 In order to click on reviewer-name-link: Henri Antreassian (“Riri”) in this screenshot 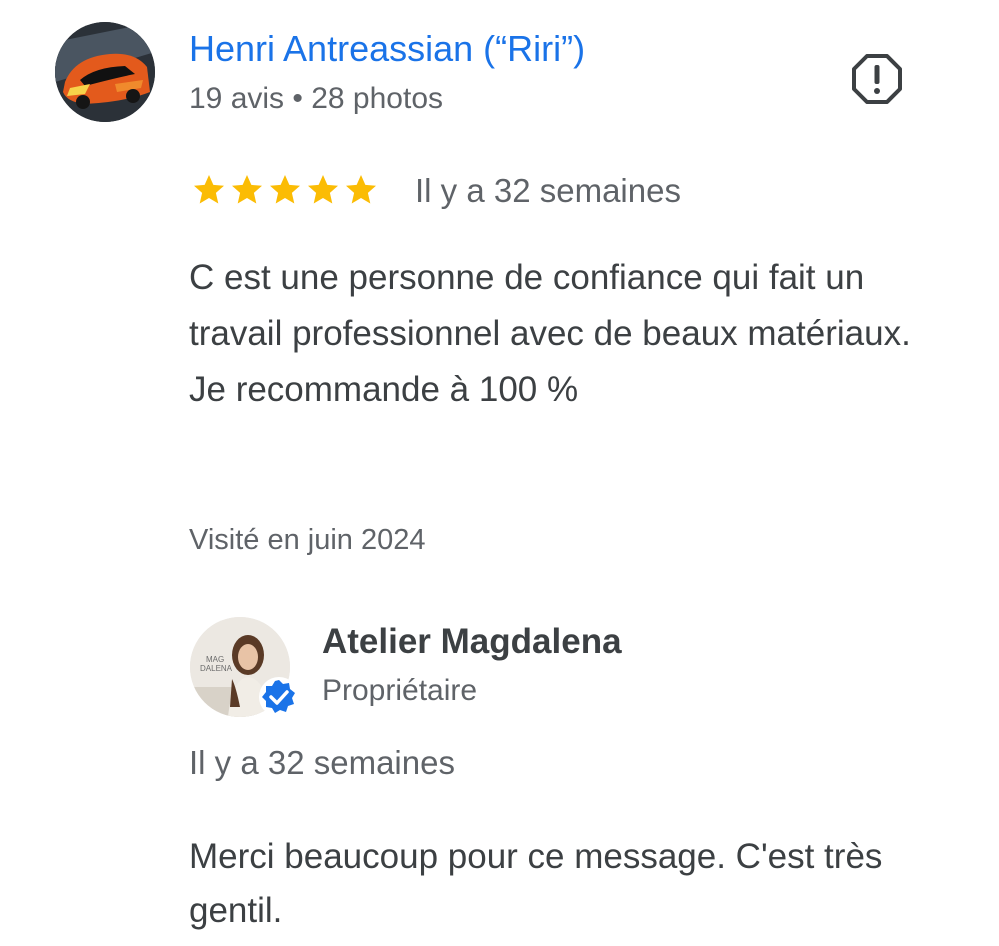, I will do `click(387, 49)`.